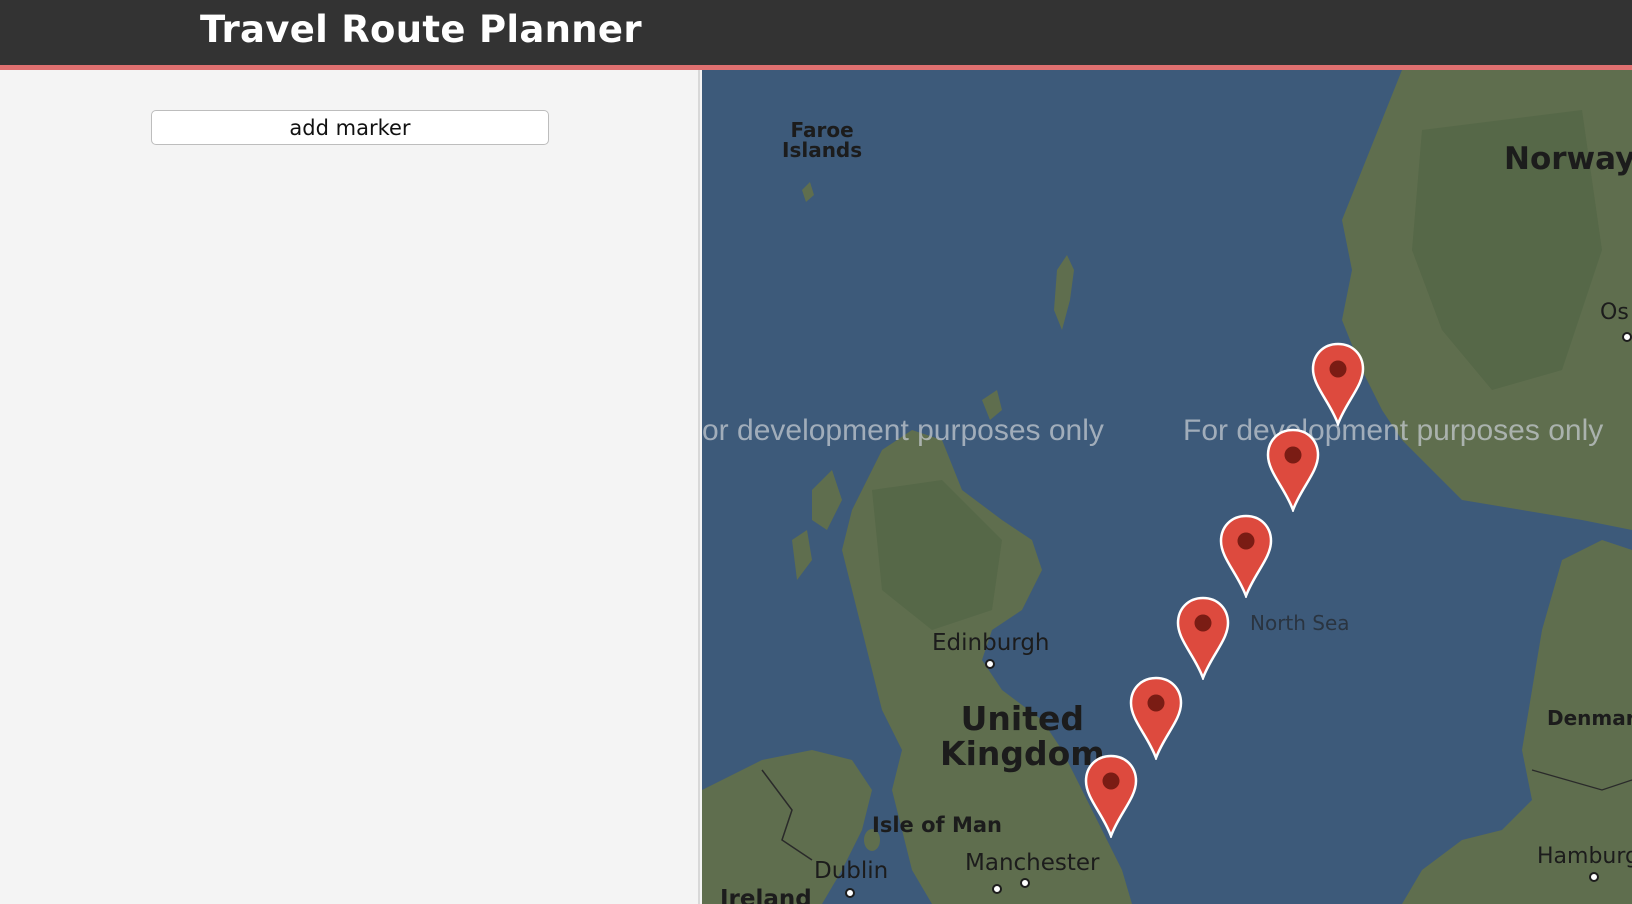 The image size is (1632, 904). I want to click on city-dot-oslo, so click(1627, 337).